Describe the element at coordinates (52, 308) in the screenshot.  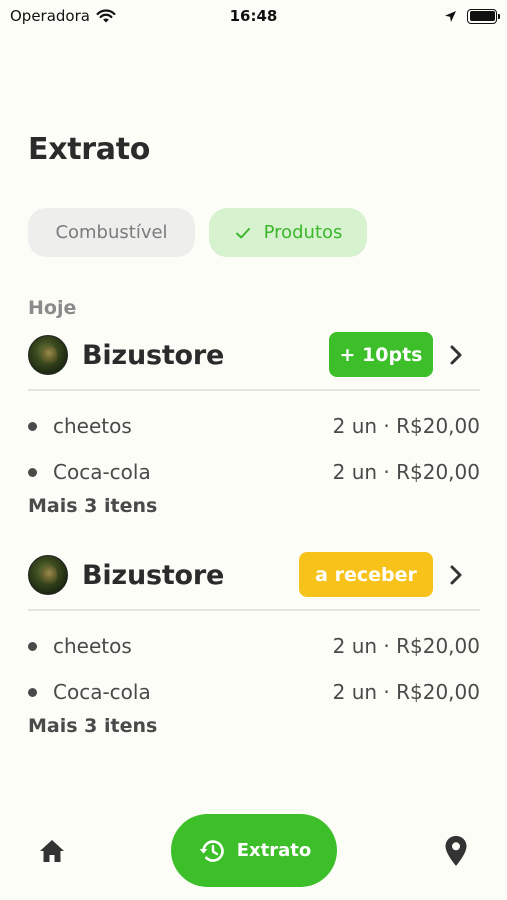
I see `section-label-today: Hoje` at that location.